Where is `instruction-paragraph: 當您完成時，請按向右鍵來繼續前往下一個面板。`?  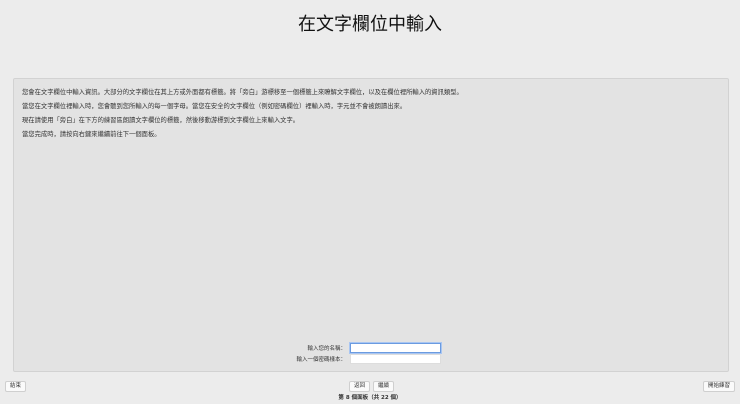 instruction-paragraph: 當您完成時，請按向右鍵來繼續前往下一個面板。 is located at coordinates (91, 134).